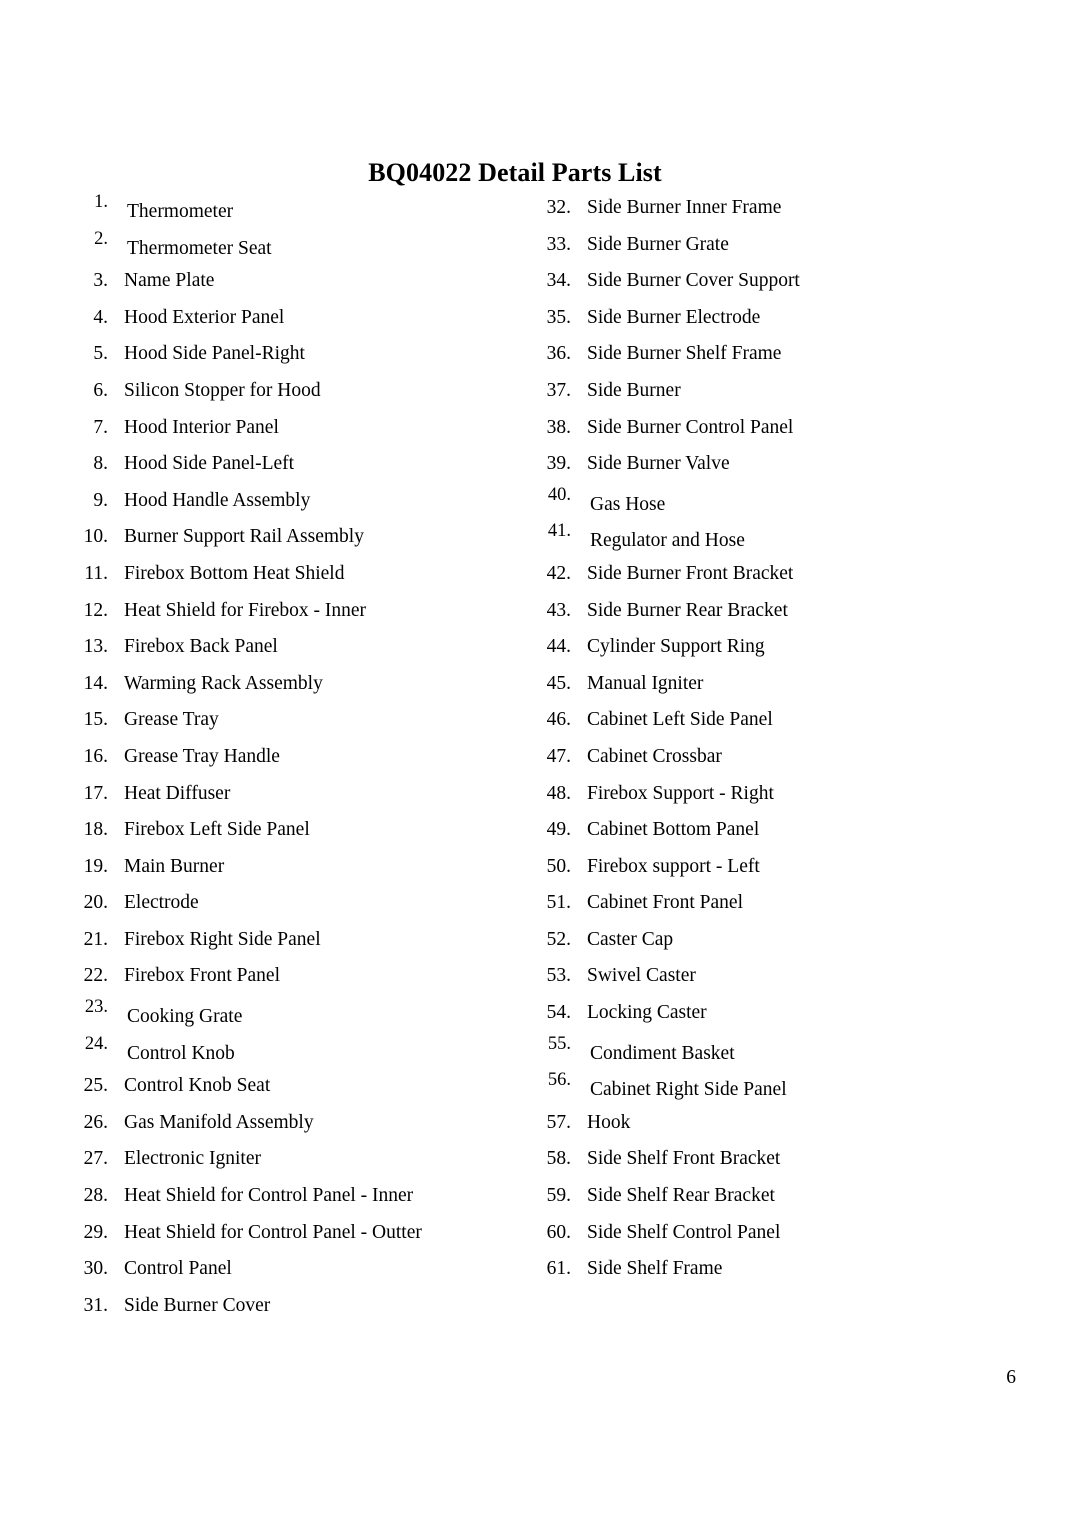  Describe the element at coordinates (296, 318) in the screenshot. I see `parts-list-item: 4. Hood Exterior Panel` at that location.